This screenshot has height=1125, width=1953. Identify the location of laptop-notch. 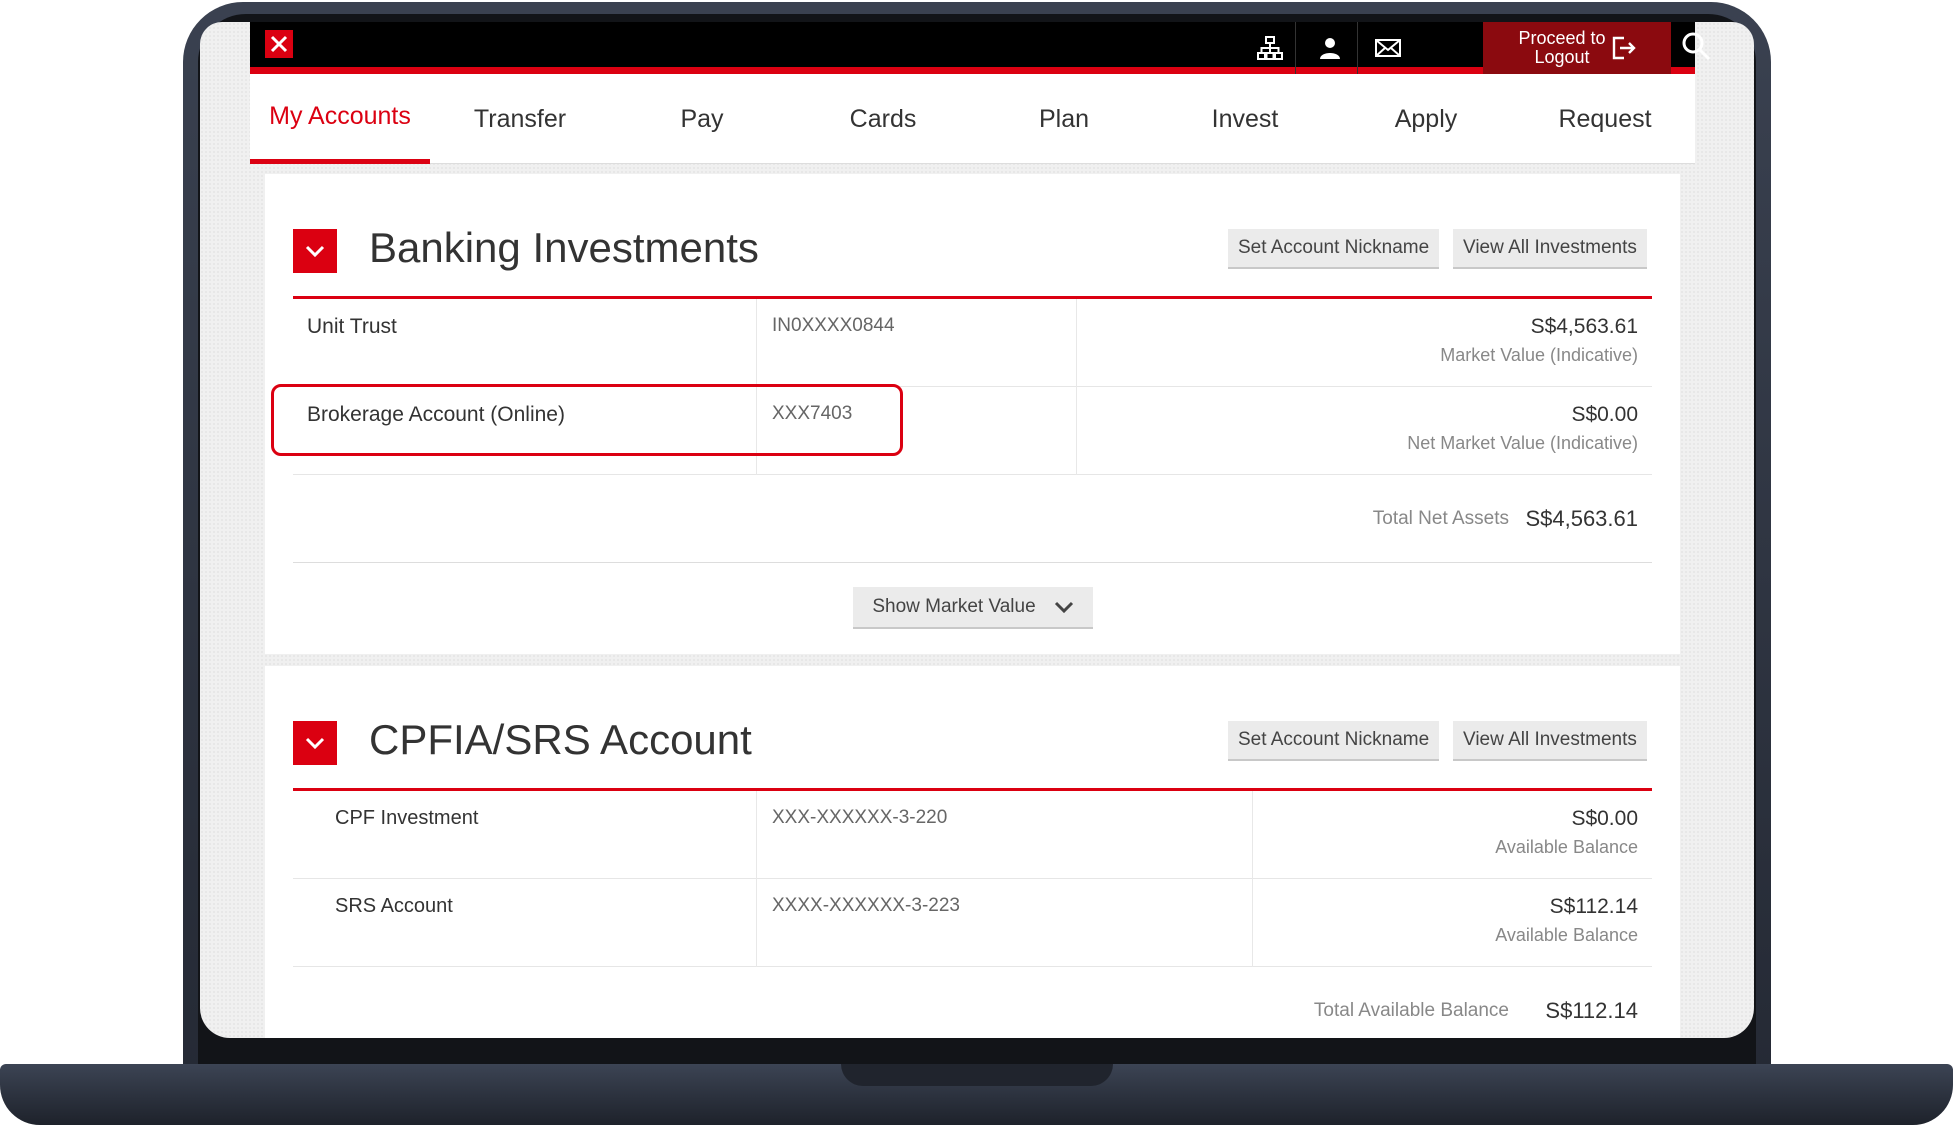
(977, 1075).